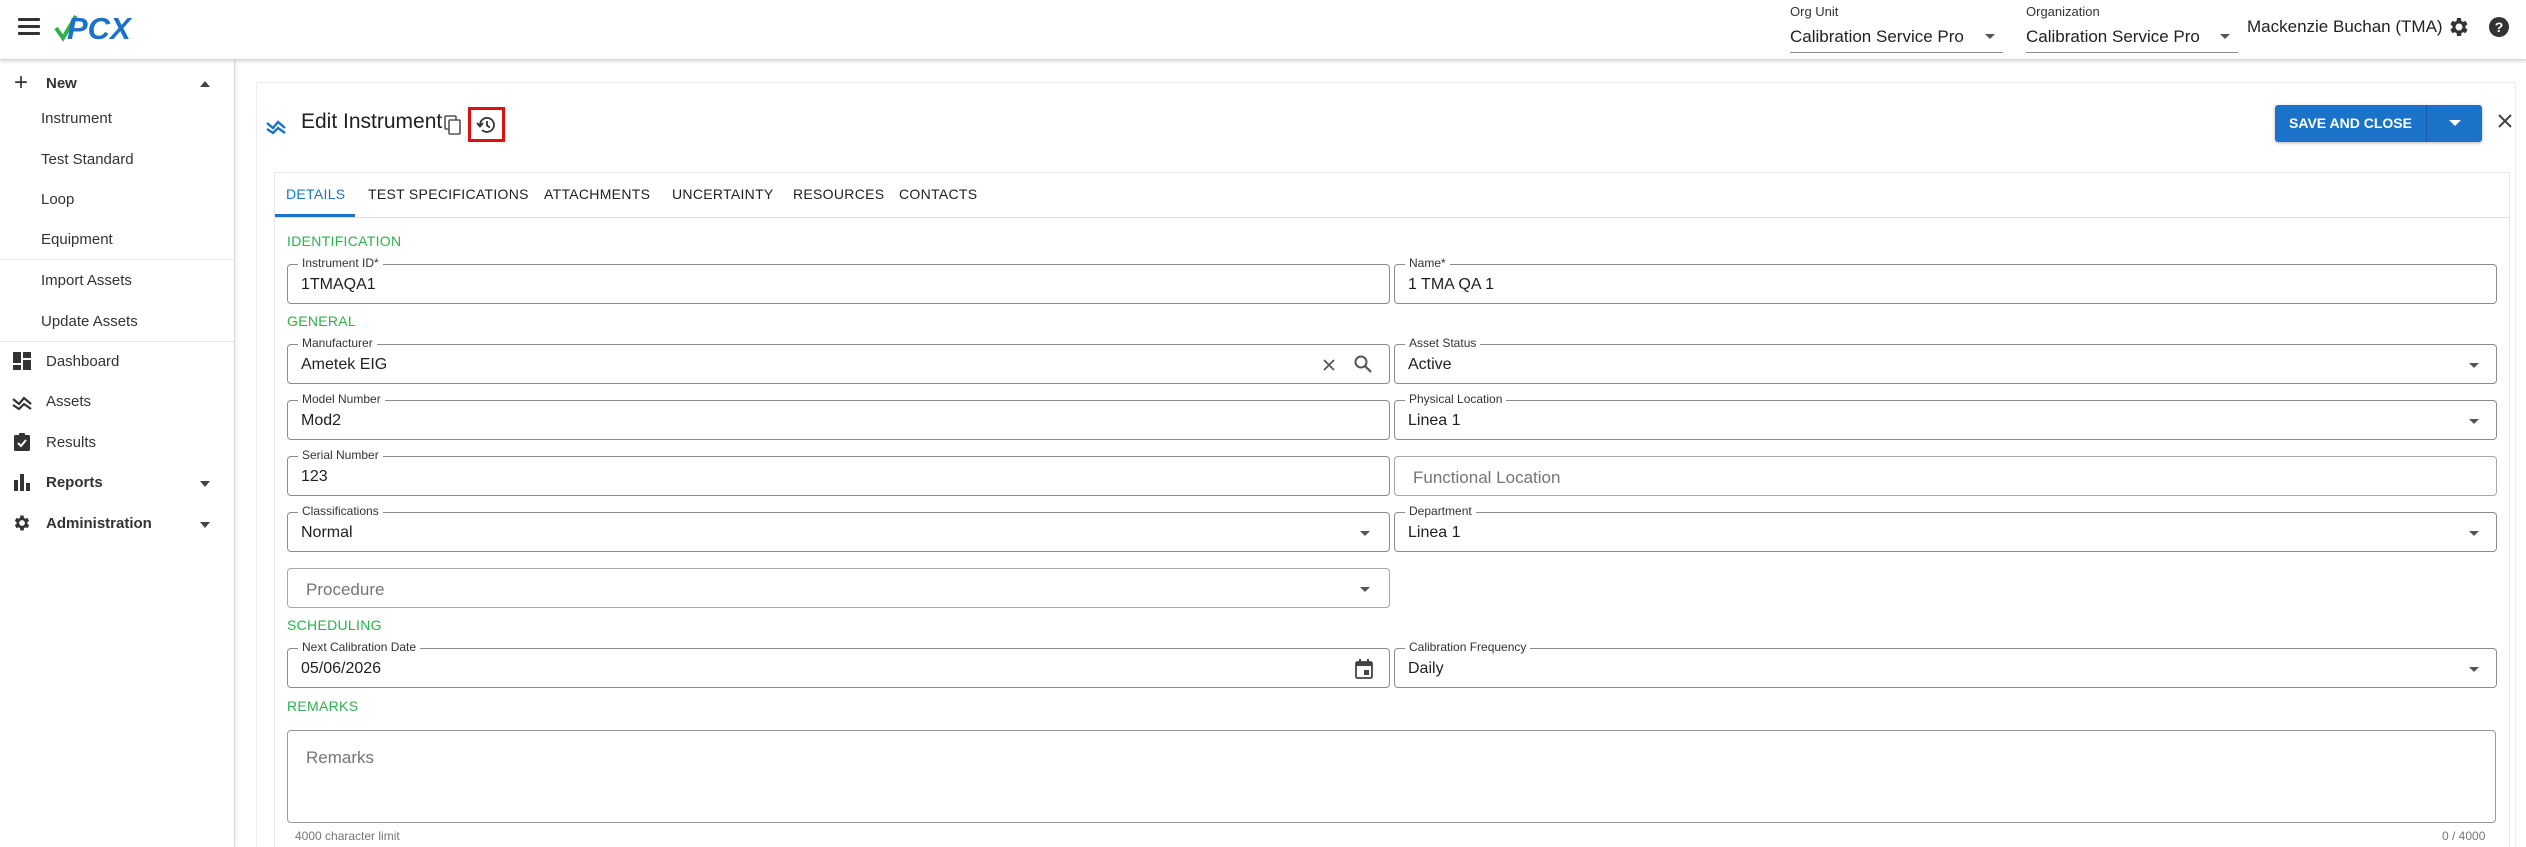 Image resolution: width=2526 pixels, height=847 pixels. I want to click on next-calibration-date-field: Next Calibration Date 05/06/2026, so click(838, 664).